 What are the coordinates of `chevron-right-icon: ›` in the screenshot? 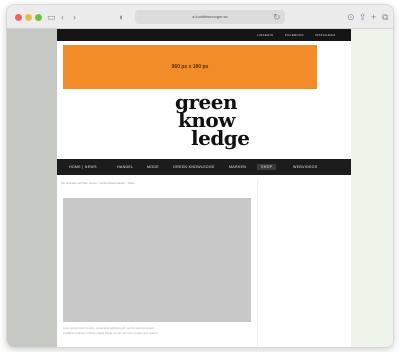 It's located at (74, 17).